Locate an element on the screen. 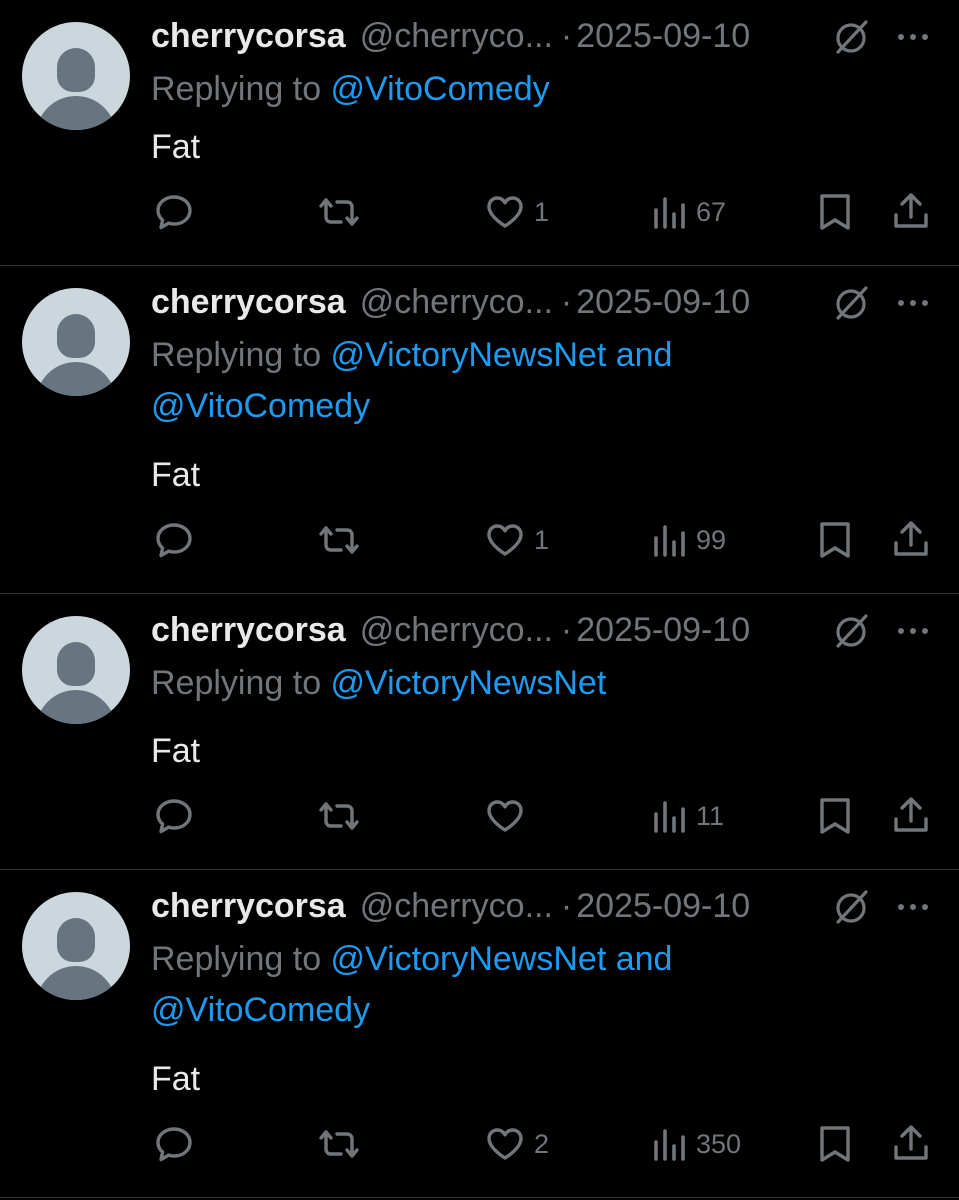  like-button is located at coordinates (509, 816).